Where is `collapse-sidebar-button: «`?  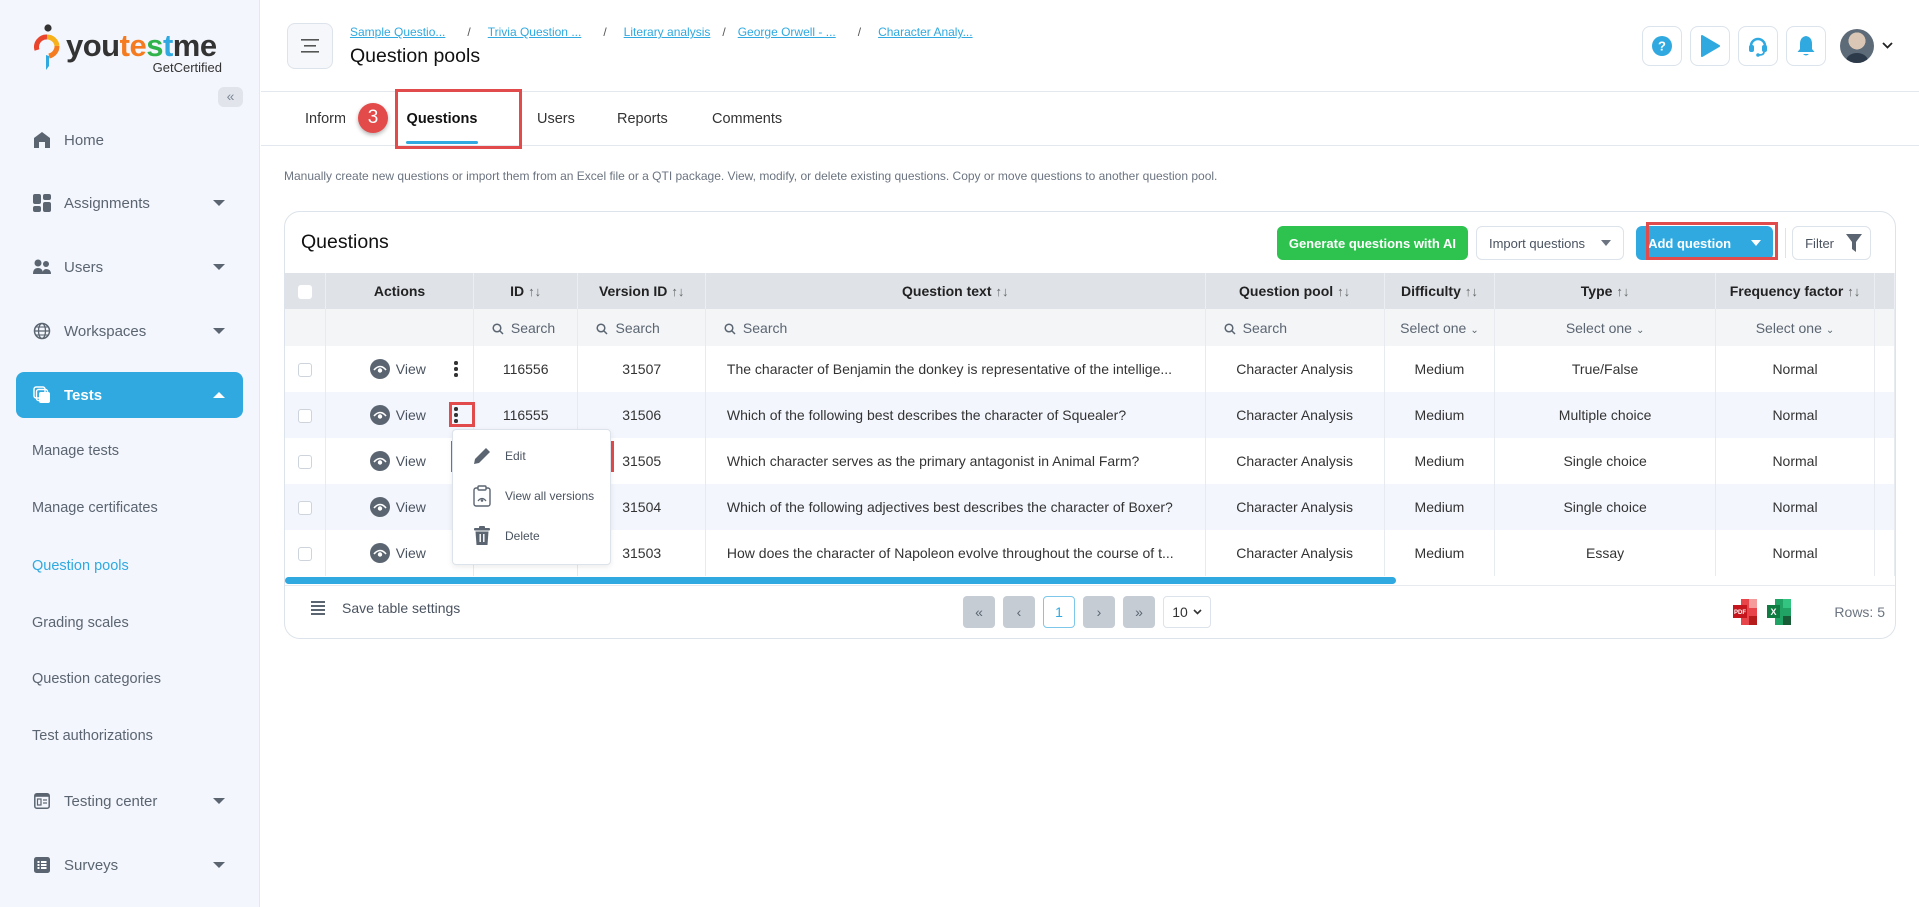
collapse-sidebar-button: « is located at coordinates (230, 97).